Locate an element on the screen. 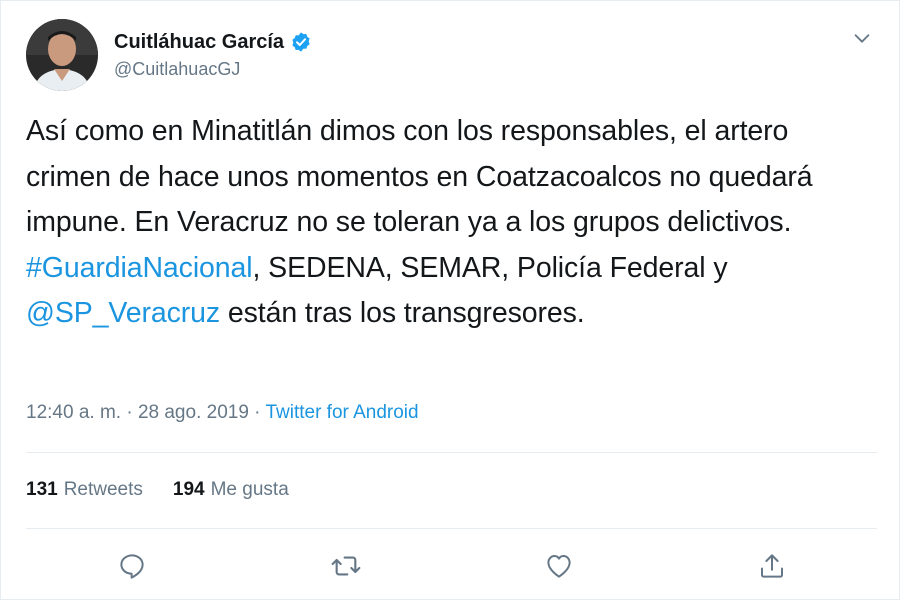 This screenshot has height=600, width=900. retweets-count: 131 is located at coordinates (42, 489).